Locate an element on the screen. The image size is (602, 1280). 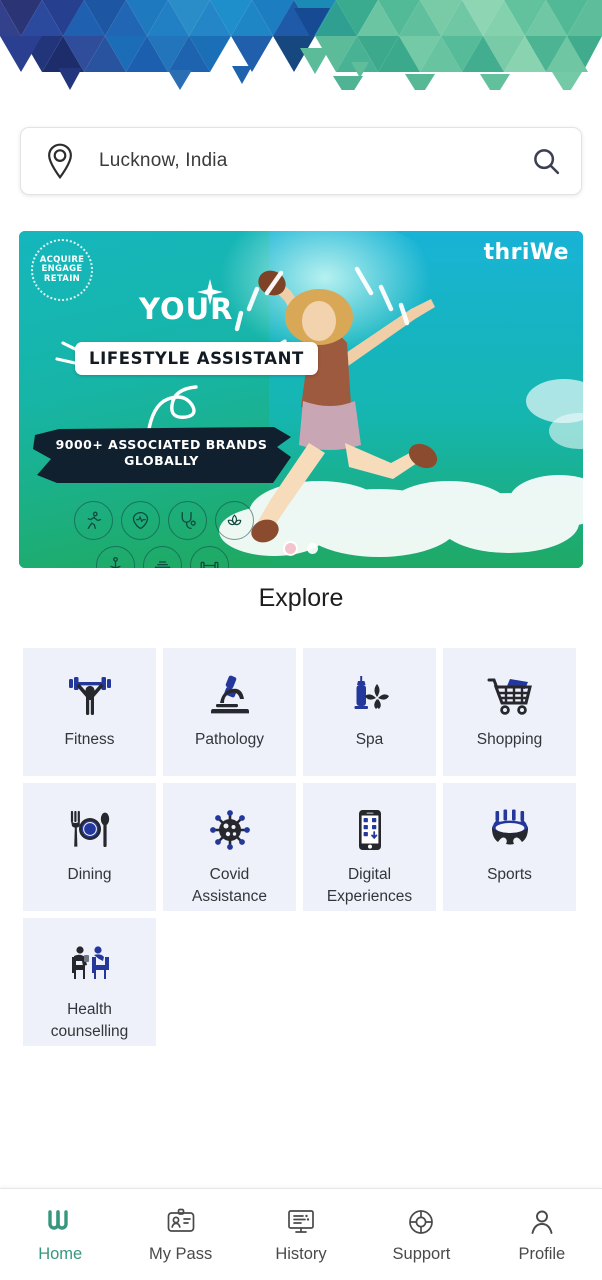
smartphone-apps-icon is located at coordinates (370, 830).